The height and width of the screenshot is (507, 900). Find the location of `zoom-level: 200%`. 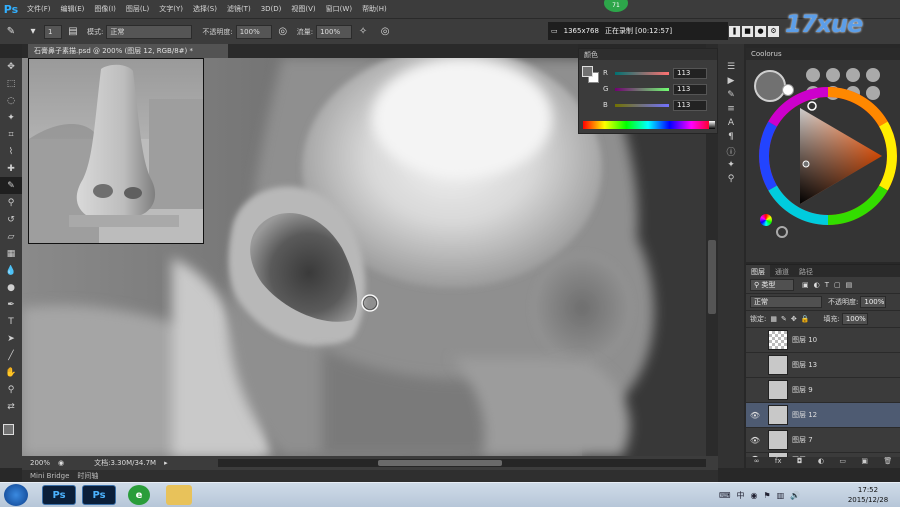

zoom-level: 200% is located at coordinates (40, 463).